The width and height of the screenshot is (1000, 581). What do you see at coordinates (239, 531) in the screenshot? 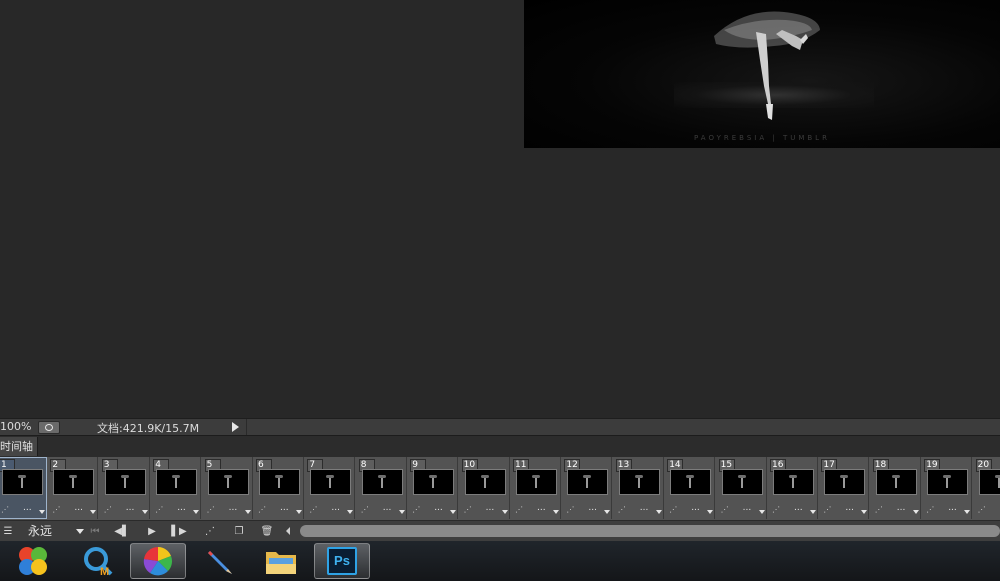
I see `duplicate-frame-icon: ❐` at bounding box center [239, 531].